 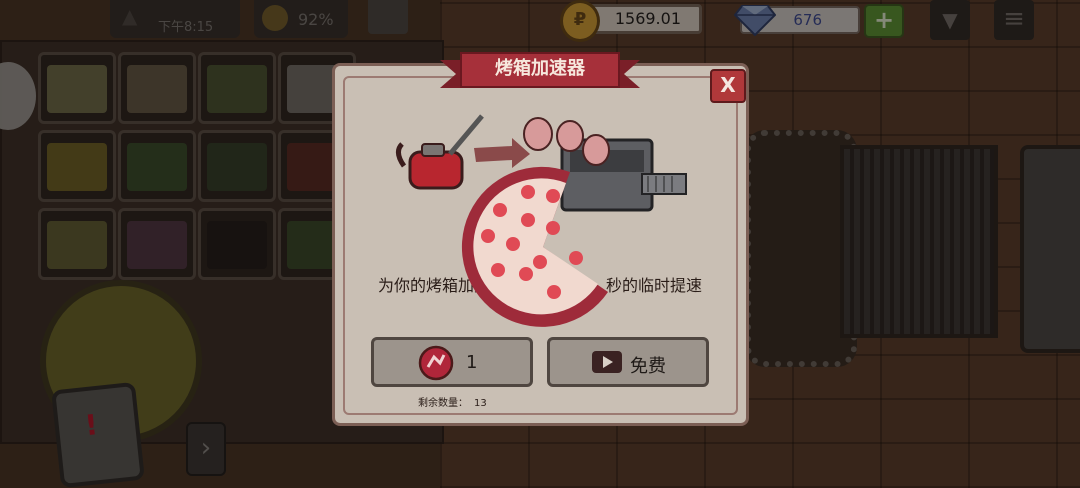 What do you see at coordinates (436, 363) in the screenshot?
I see `booster-icon` at bounding box center [436, 363].